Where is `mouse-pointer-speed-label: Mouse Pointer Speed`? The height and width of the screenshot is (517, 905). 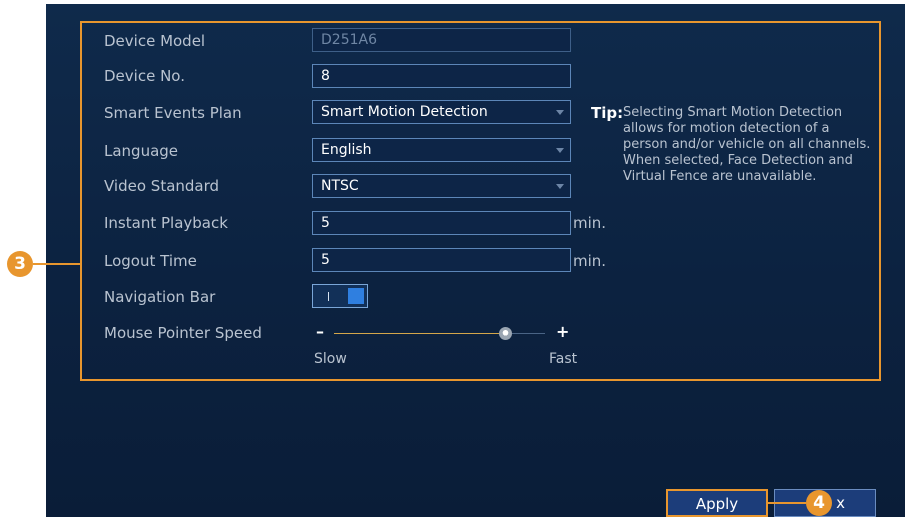 mouse-pointer-speed-label: Mouse Pointer Speed is located at coordinates (183, 333).